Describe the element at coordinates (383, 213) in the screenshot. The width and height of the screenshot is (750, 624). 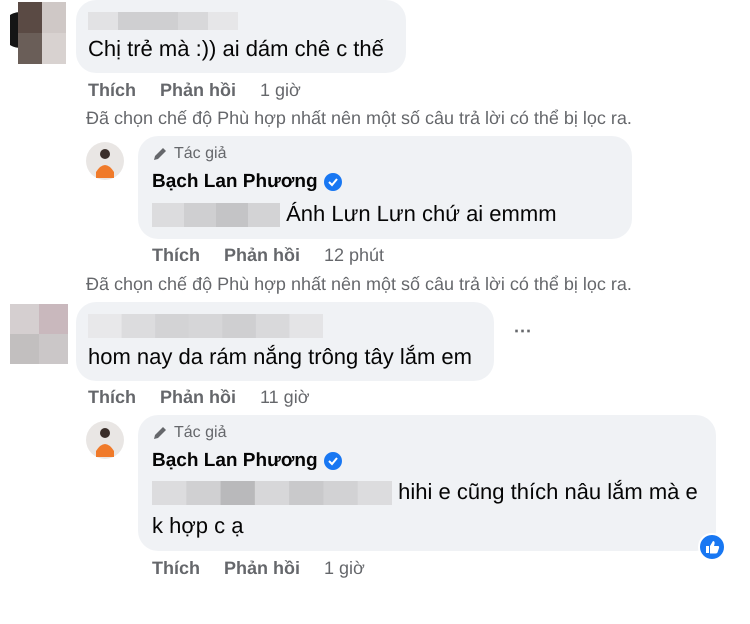
I see `reply-text: Ánh Lưn Lưn chứ ai emmm` at that location.